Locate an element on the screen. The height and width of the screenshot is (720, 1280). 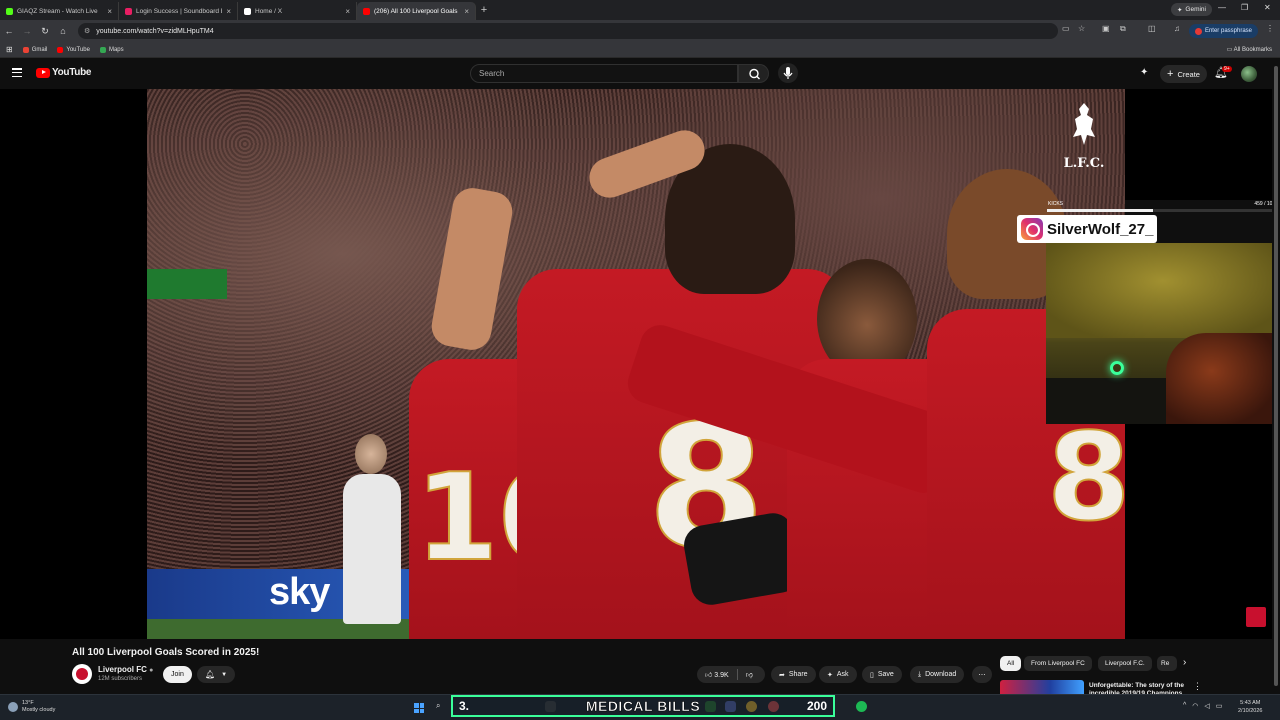
chip-liverpool-fc: Liverpool F.C. is located at coordinates (1125, 663).